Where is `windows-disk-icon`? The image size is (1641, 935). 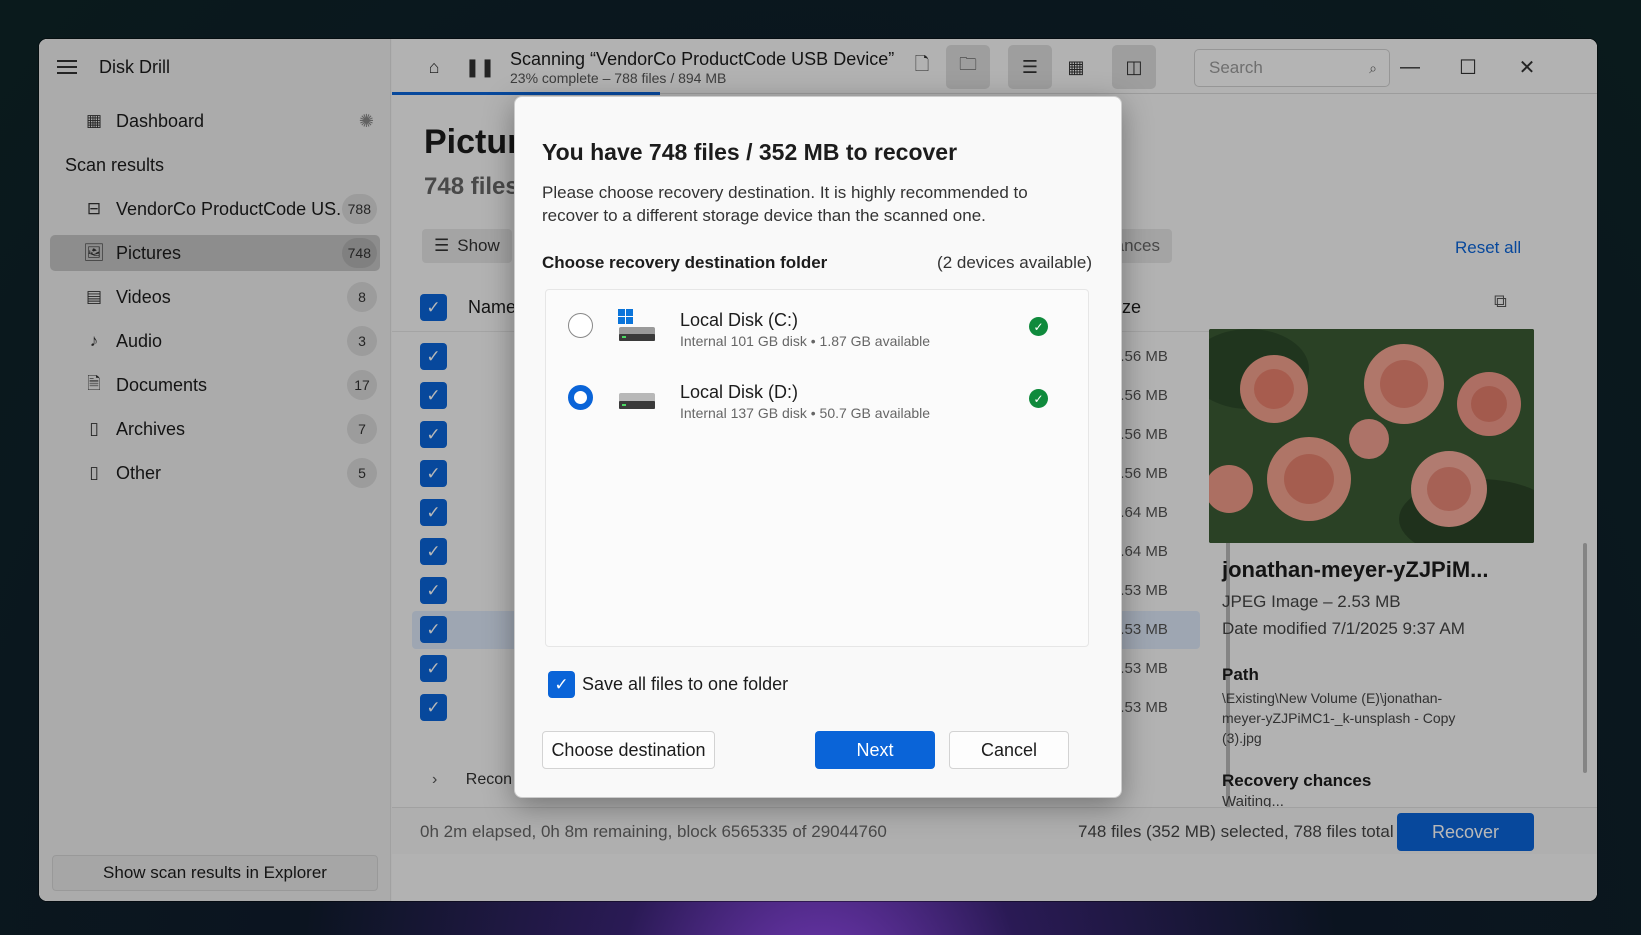 windows-disk-icon is located at coordinates (636, 325).